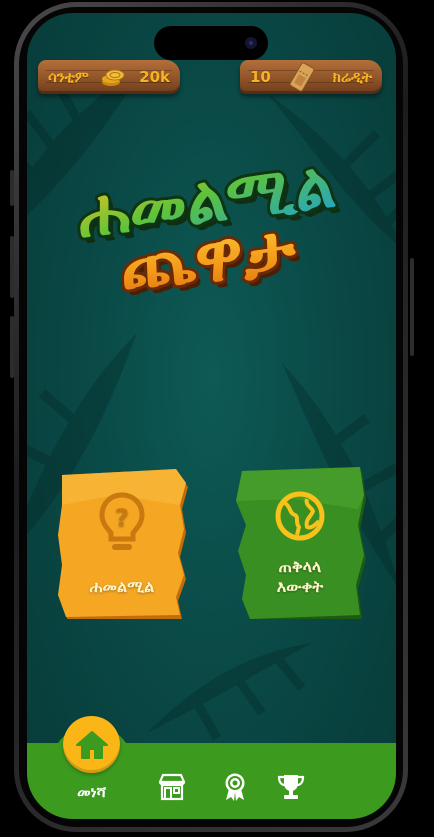  Describe the element at coordinates (300, 516) in the screenshot. I see `globe-icon` at that location.